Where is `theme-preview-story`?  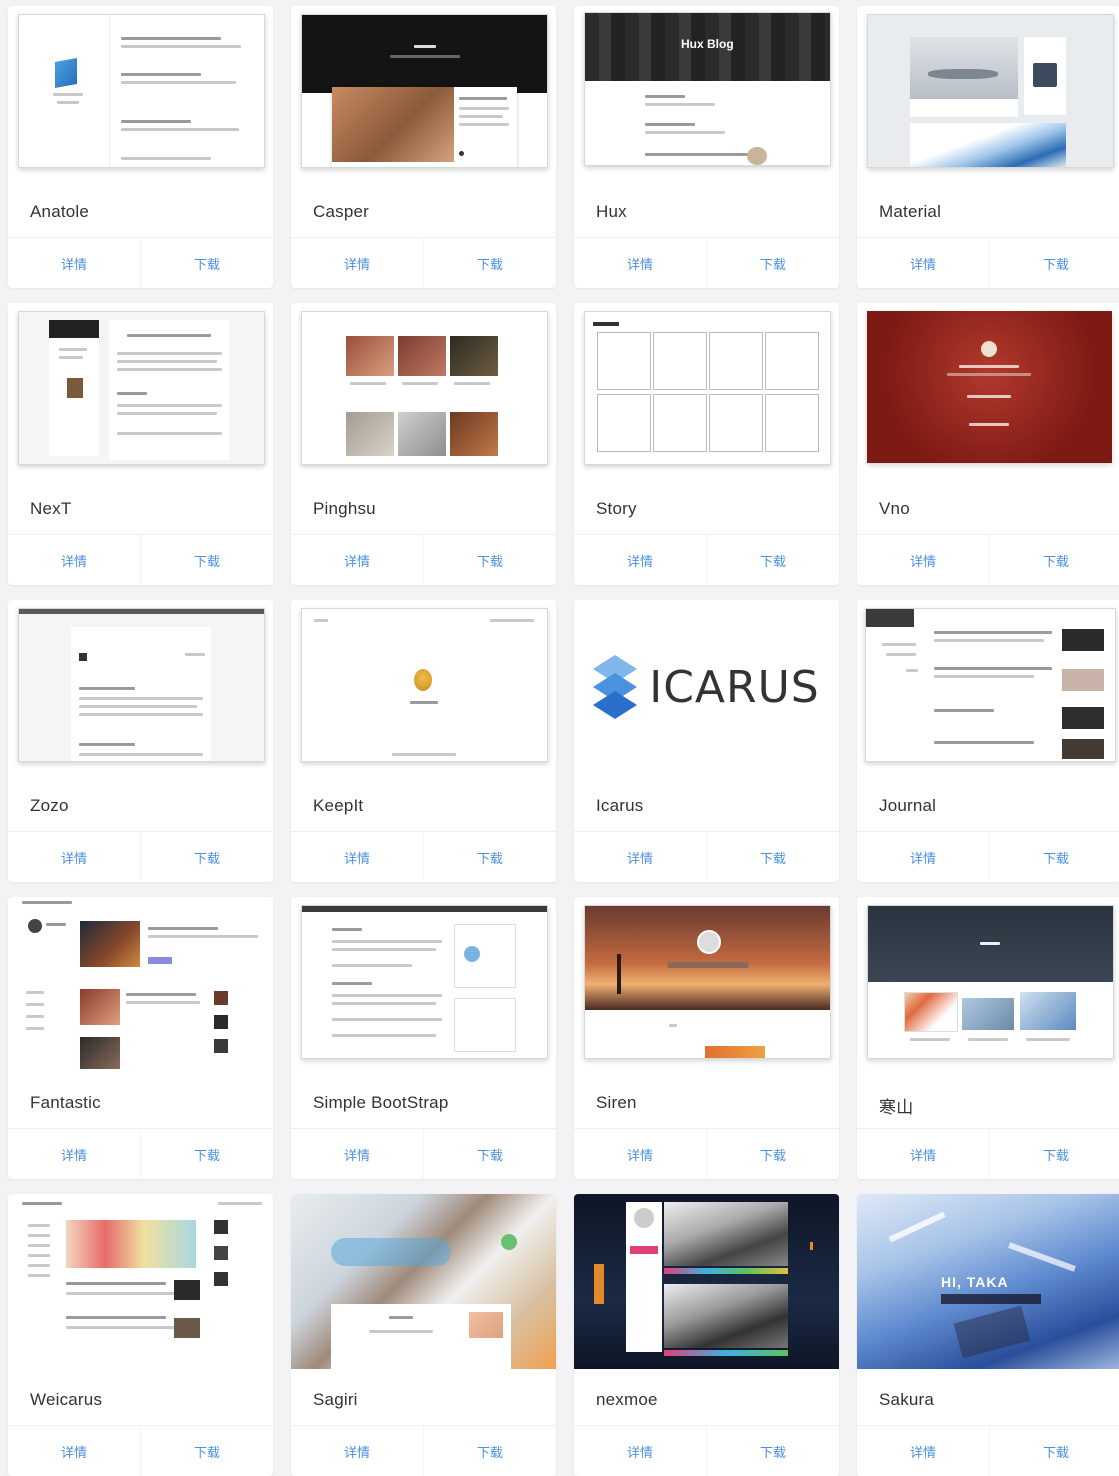
theme-preview-story is located at coordinates (707, 388).